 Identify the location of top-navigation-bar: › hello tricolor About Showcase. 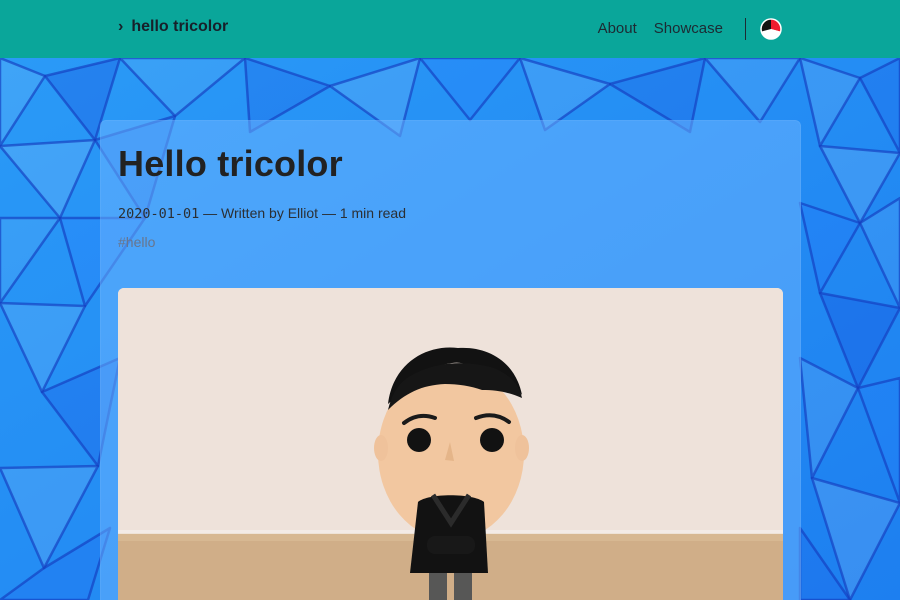
(450, 29).